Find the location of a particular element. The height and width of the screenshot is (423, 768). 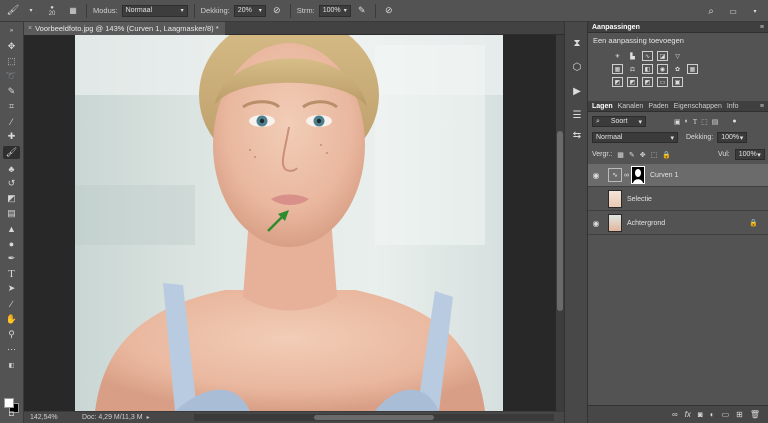

lock-artboard-icon: ⬚ is located at coordinates (654, 155).